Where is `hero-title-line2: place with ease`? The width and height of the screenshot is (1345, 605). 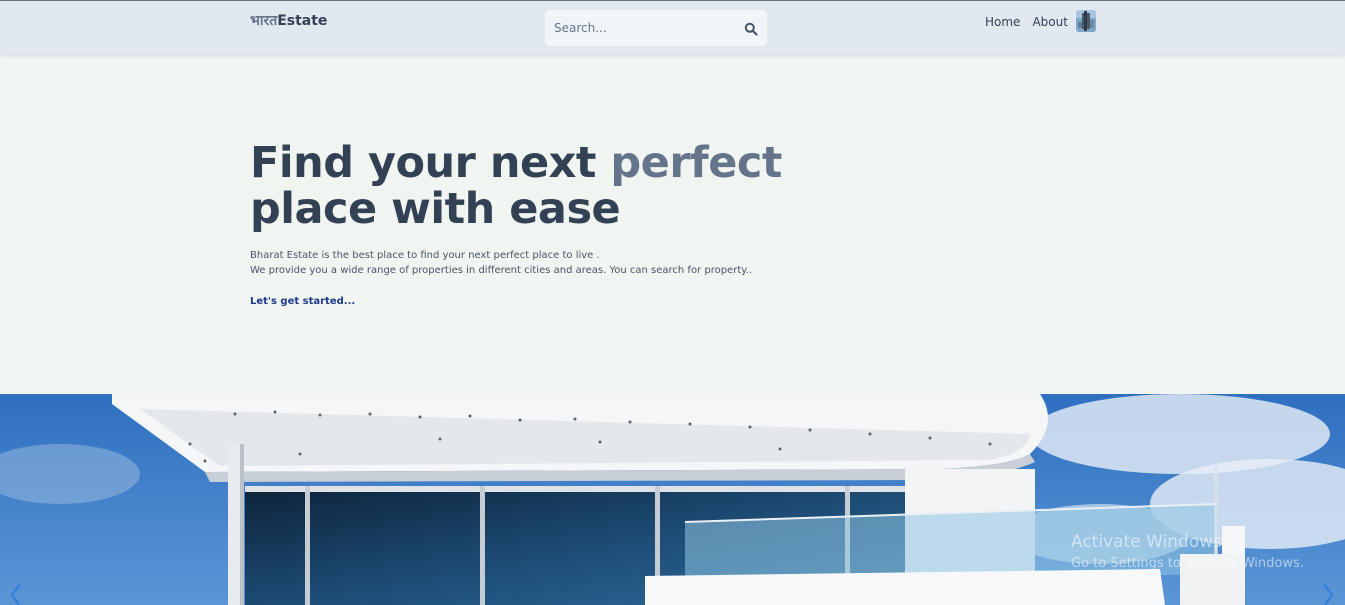
hero-title-line2: place with ease is located at coordinates (435, 209).